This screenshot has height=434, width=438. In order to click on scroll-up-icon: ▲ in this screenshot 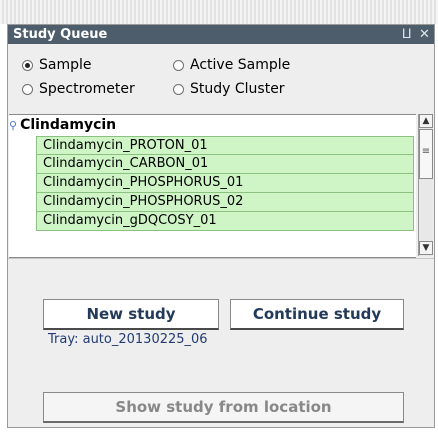, I will do `click(426, 121)`.